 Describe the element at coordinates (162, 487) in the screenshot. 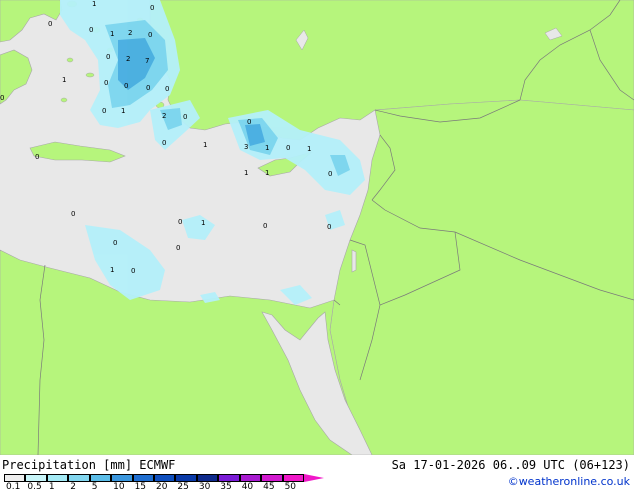

I see `scale-tick-label: 20` at that location.